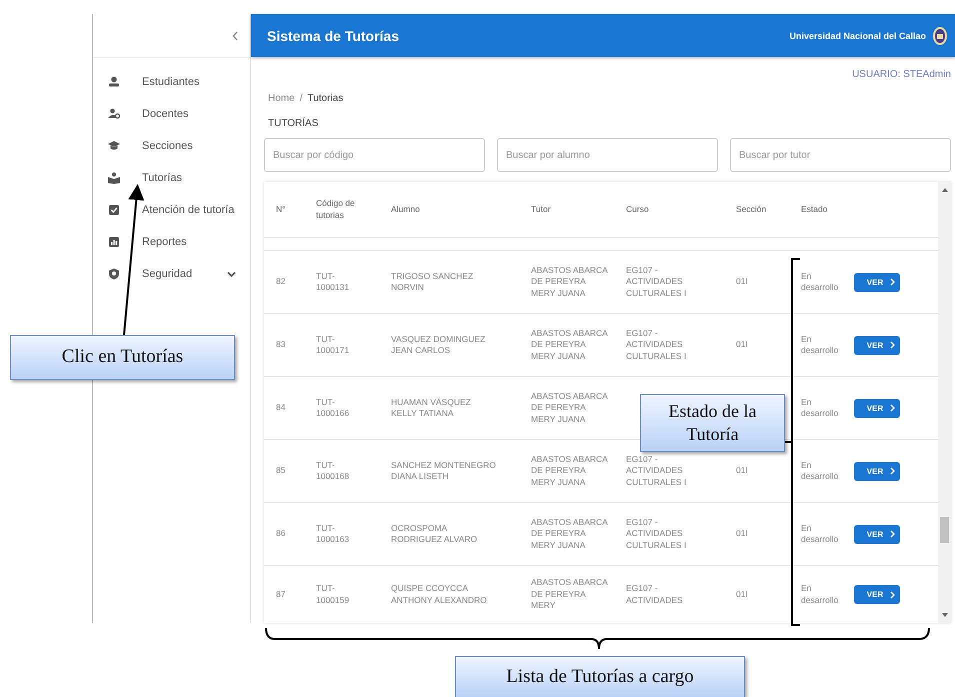 The image size is (955, 697). I want to click on search-field: Buscar por tutor, so click(840, 155).